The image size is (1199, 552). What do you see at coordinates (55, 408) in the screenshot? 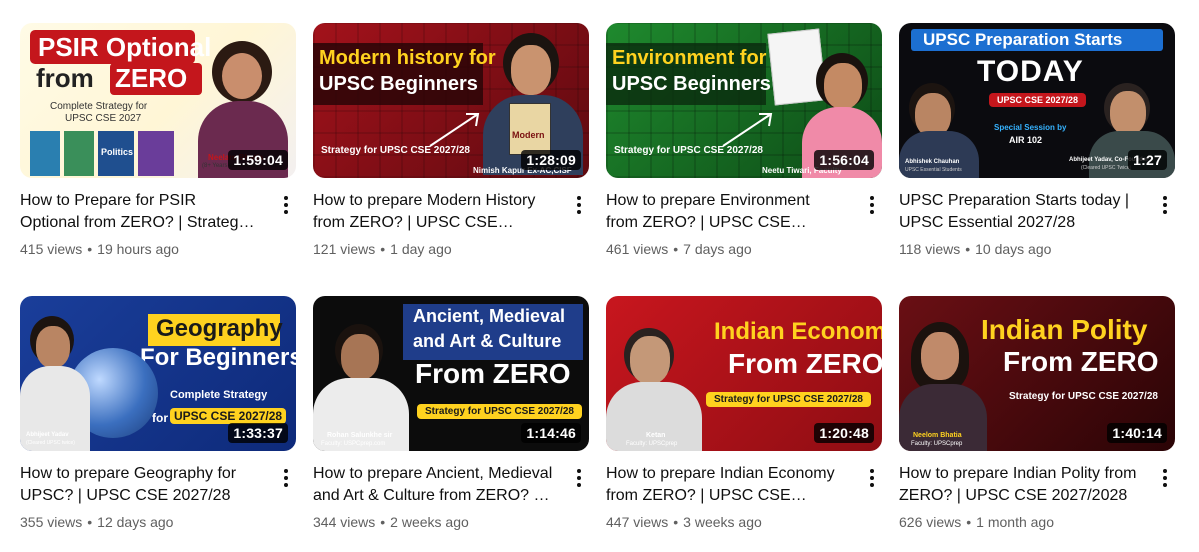
I see `person-body` at bounding box center [55, 408].